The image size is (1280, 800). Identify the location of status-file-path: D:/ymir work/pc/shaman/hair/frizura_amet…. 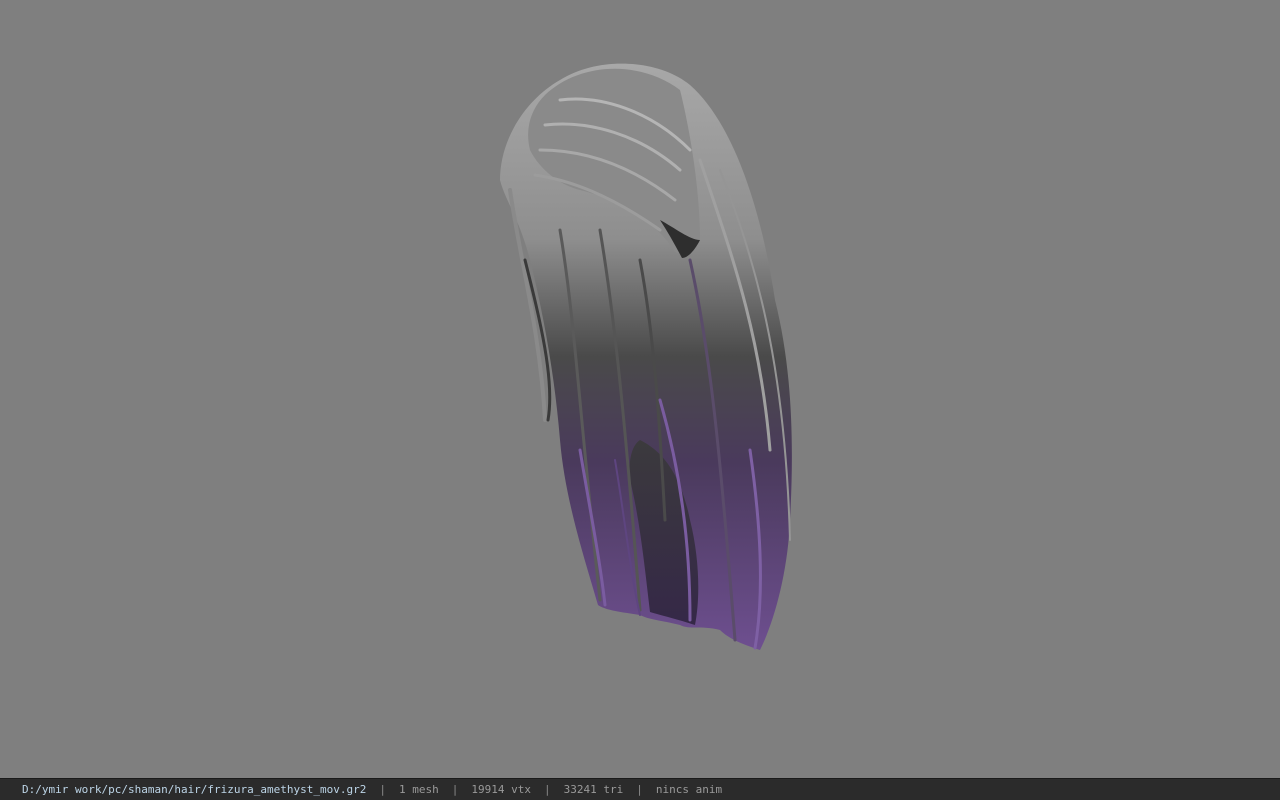
(194, 789).